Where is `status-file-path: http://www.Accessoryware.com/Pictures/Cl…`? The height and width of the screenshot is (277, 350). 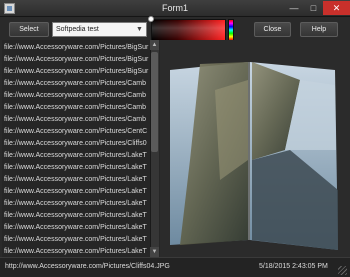 status-file-path: http://www.Accessoryware.com/Pictures/Cl… is located at coordinates (87, 266).